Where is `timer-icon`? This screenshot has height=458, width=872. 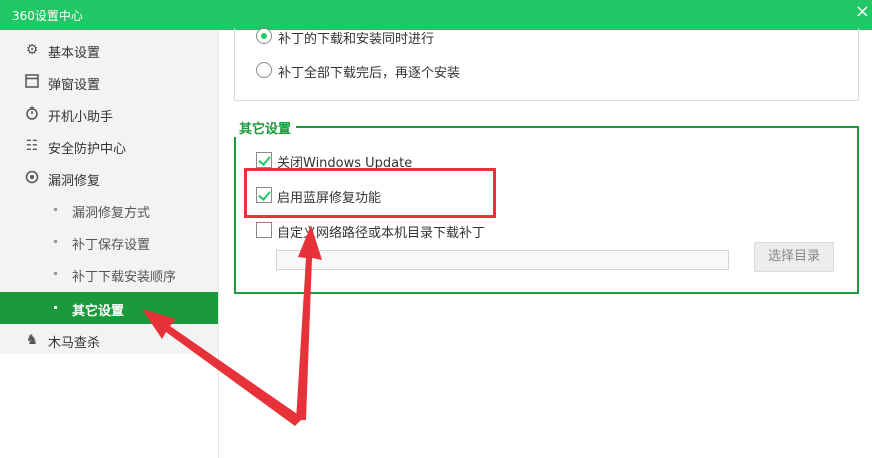
timer-icon is located at coordinates (32, 114).